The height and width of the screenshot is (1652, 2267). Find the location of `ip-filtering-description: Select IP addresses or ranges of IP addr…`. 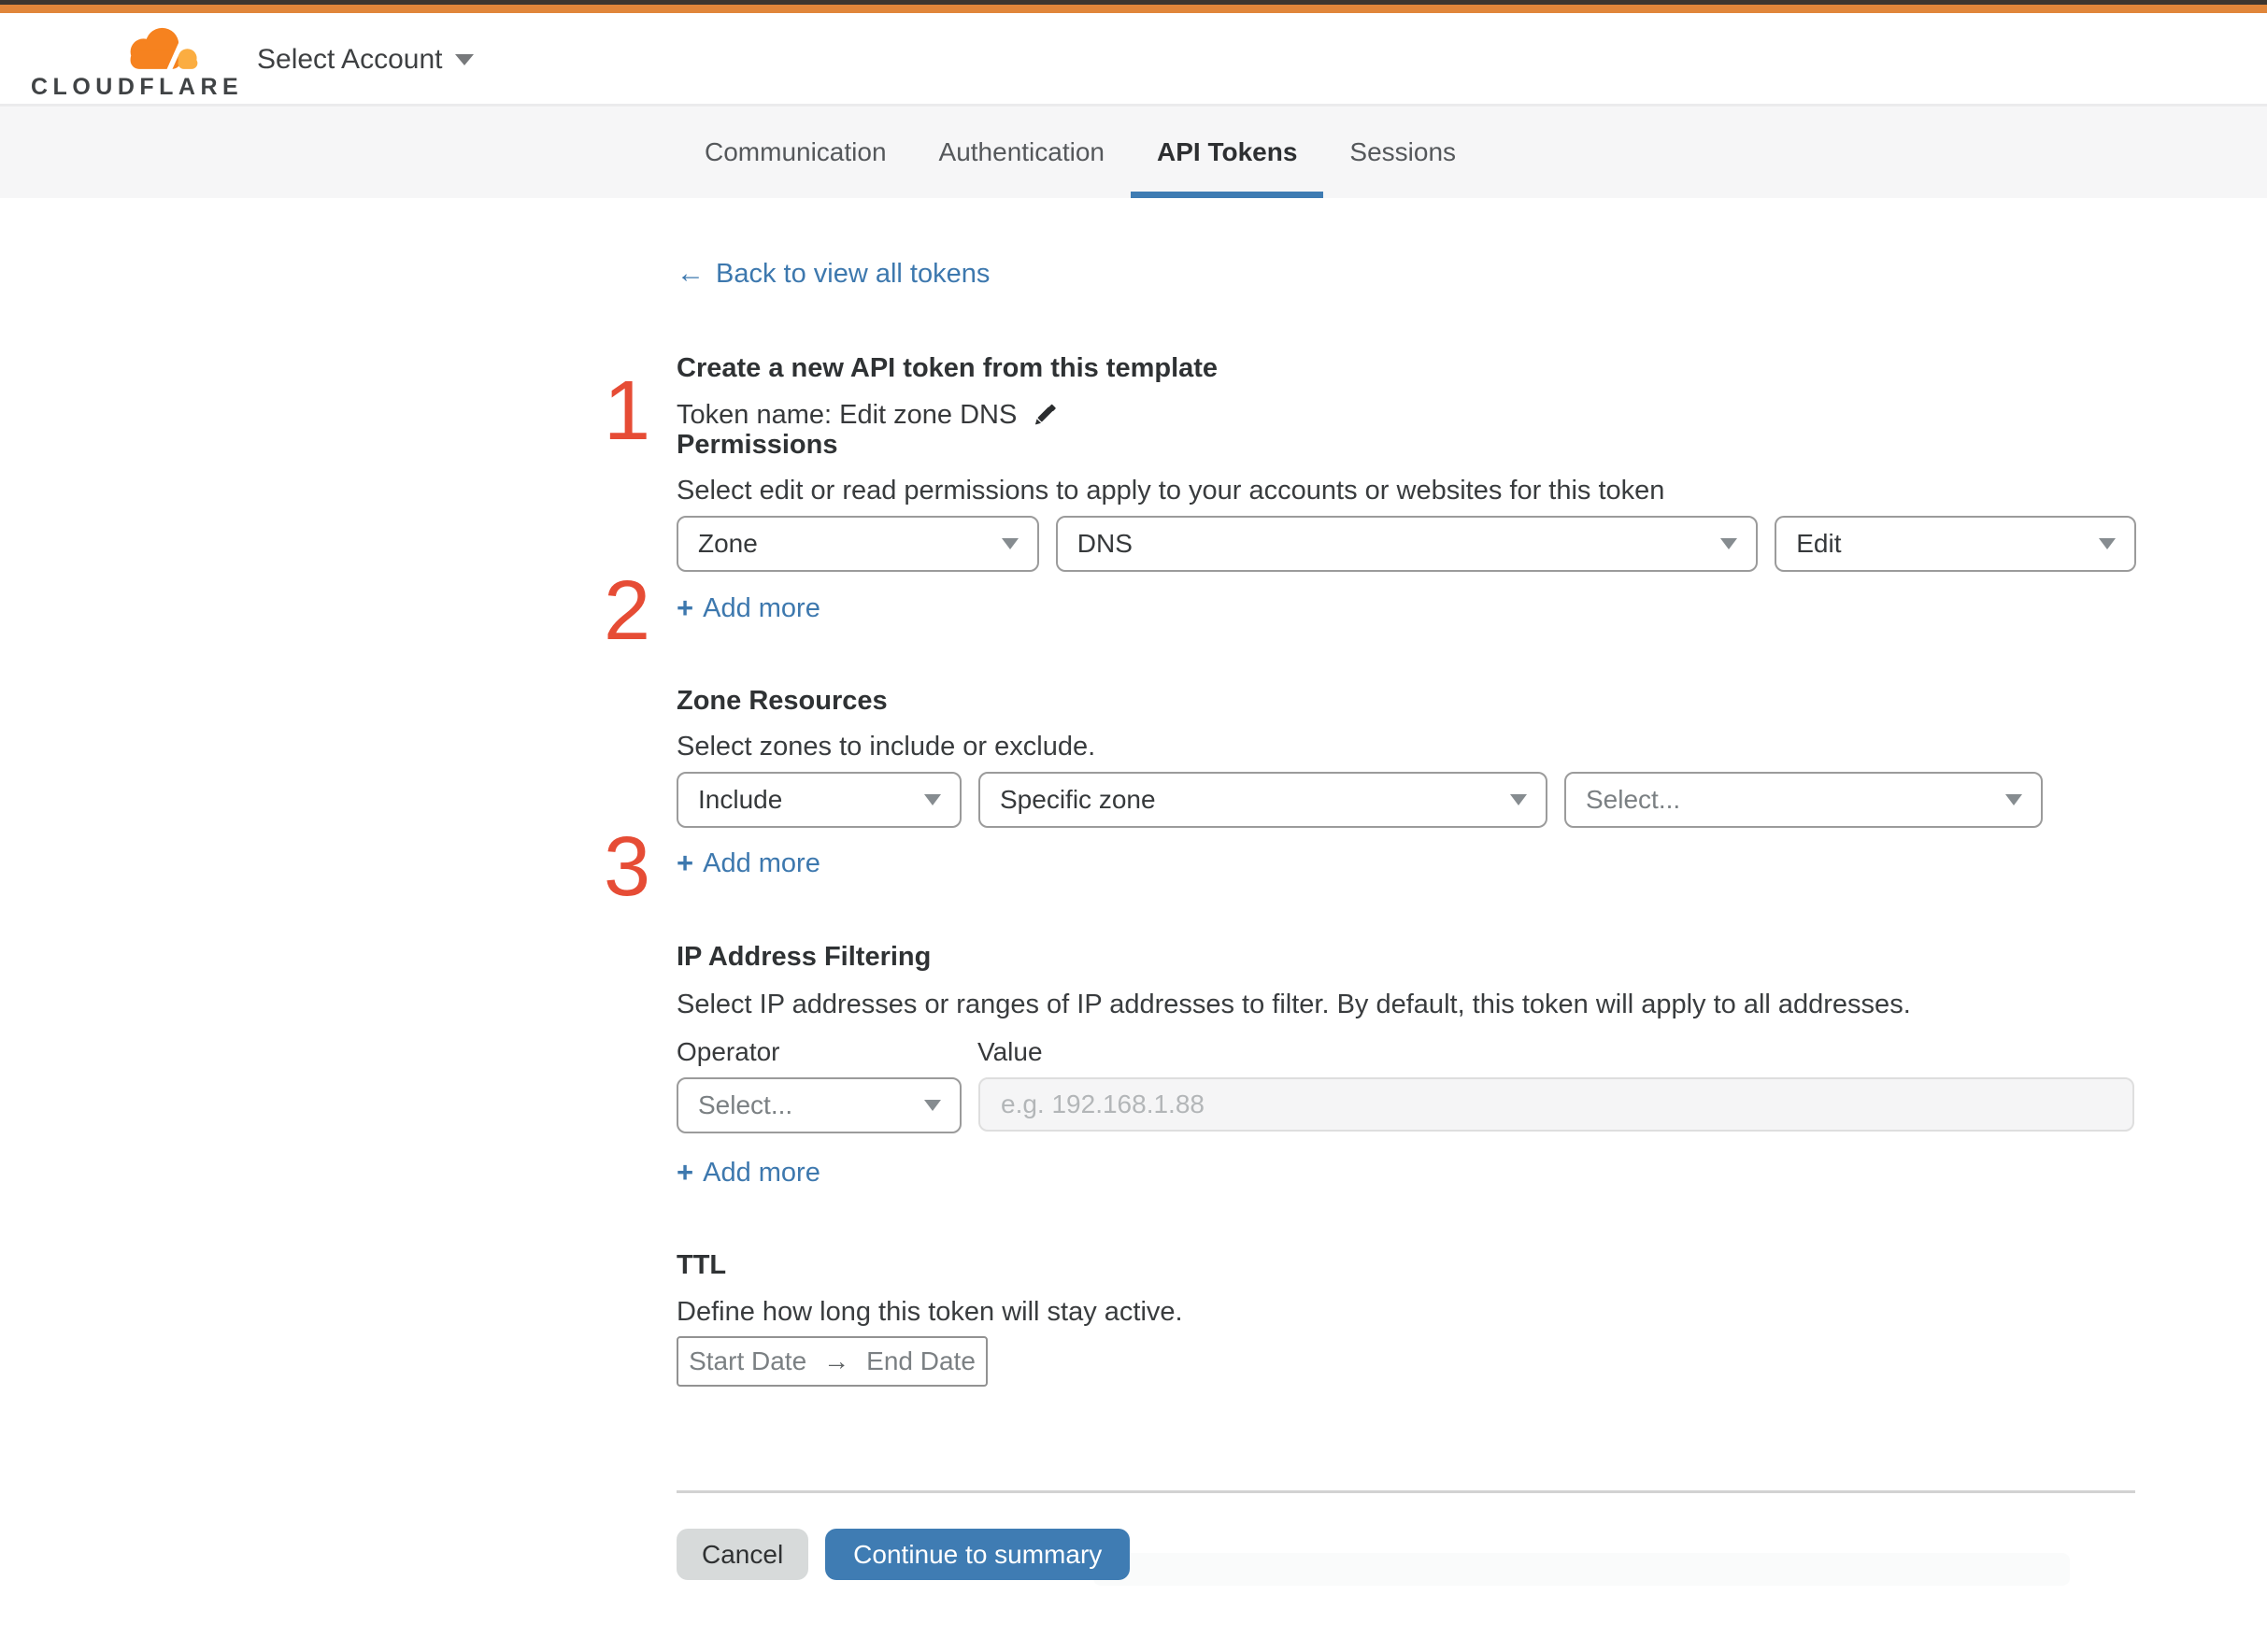

ip-filtering-description: Select IP addresses or ranges of IP addr… is located at coordinates (1294, 1005).